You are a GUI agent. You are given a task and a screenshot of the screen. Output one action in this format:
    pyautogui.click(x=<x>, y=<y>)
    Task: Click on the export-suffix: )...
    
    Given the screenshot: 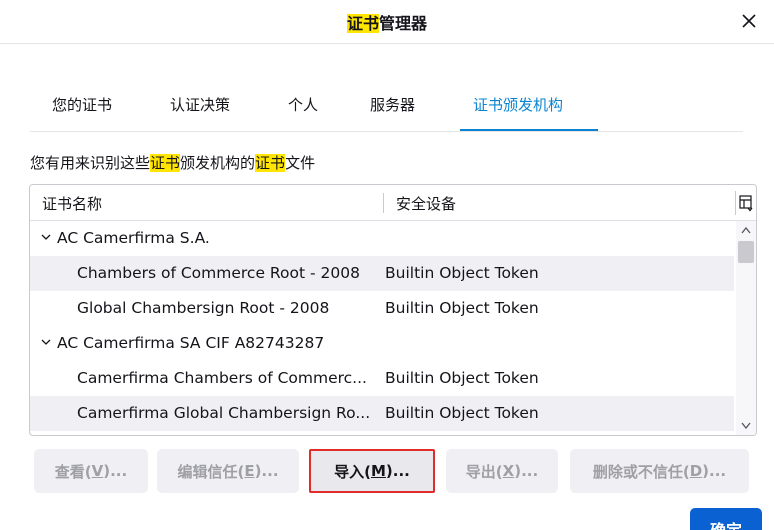 What is the action you would take?
    pyautogui.click(x=526, y=471)
    